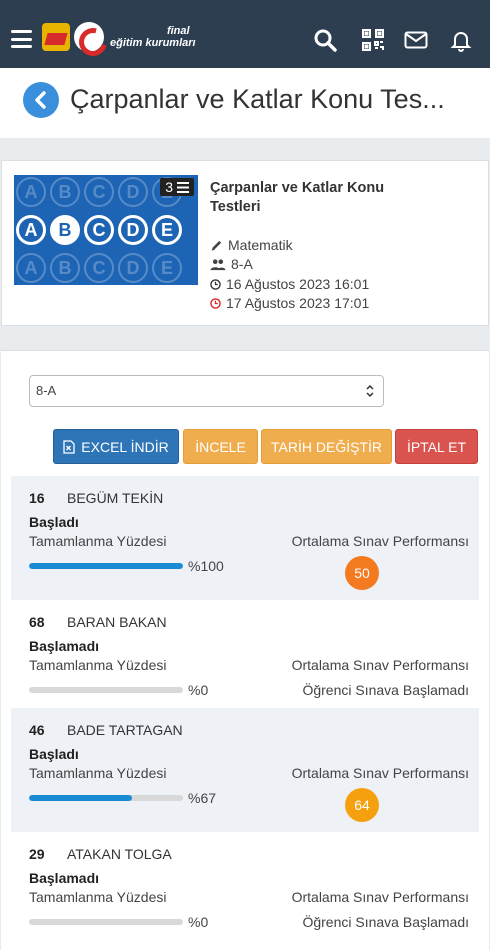 This screenshot has height=950, width=490. I want to click on bell-icon, so click(461, 40).